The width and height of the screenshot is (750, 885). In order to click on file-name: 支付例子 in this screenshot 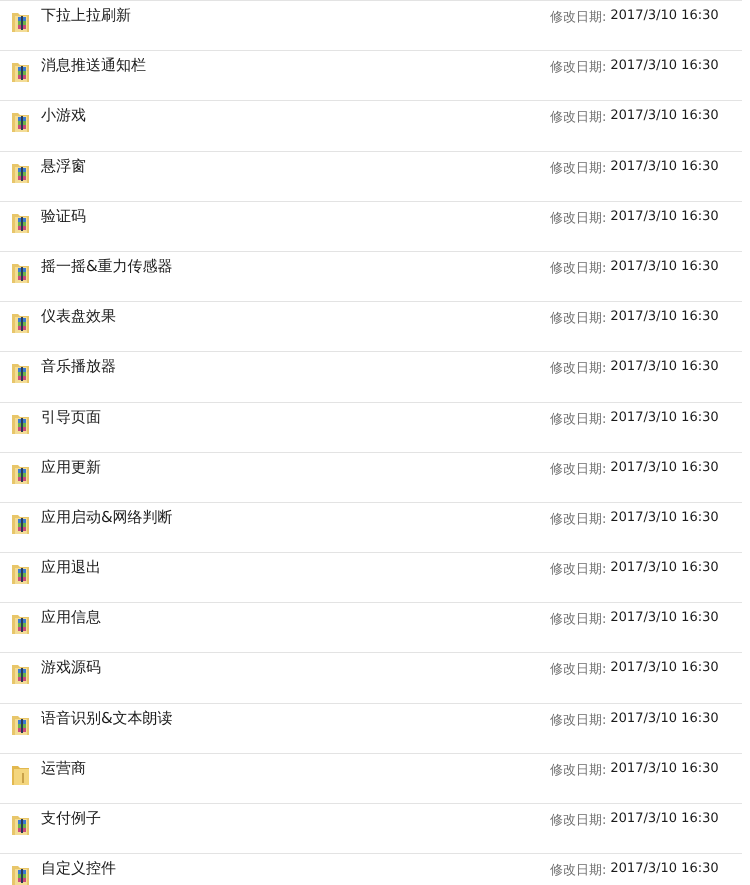, I will do `click(295, 818)`.